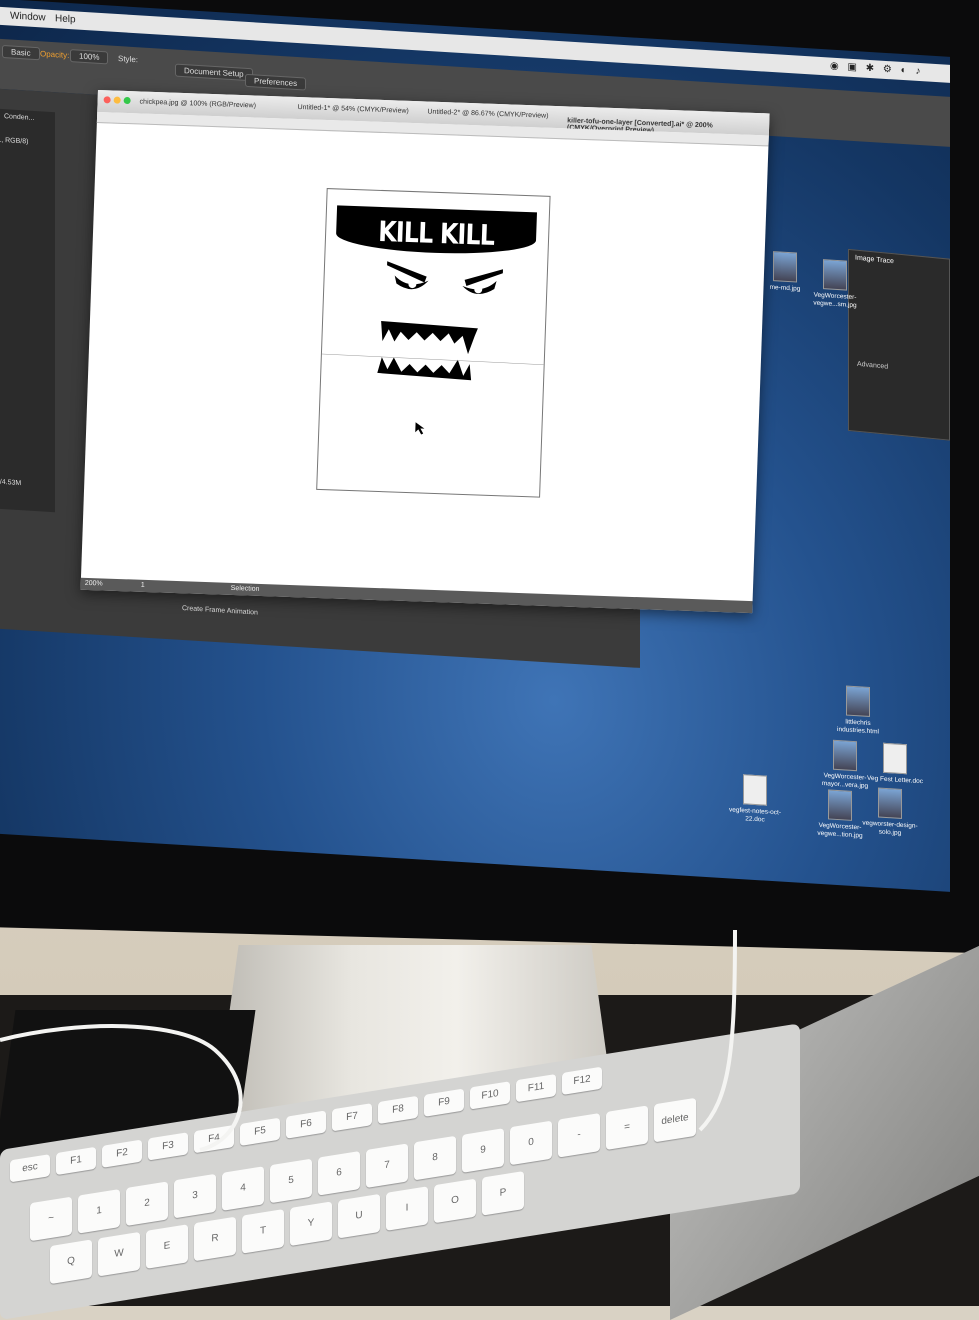 The height and width of the screenshot is (1320, 979). I want to click on tab-chickpea: chickpea.jpg @ 100% (RGB/Preview), so click(197, 103).